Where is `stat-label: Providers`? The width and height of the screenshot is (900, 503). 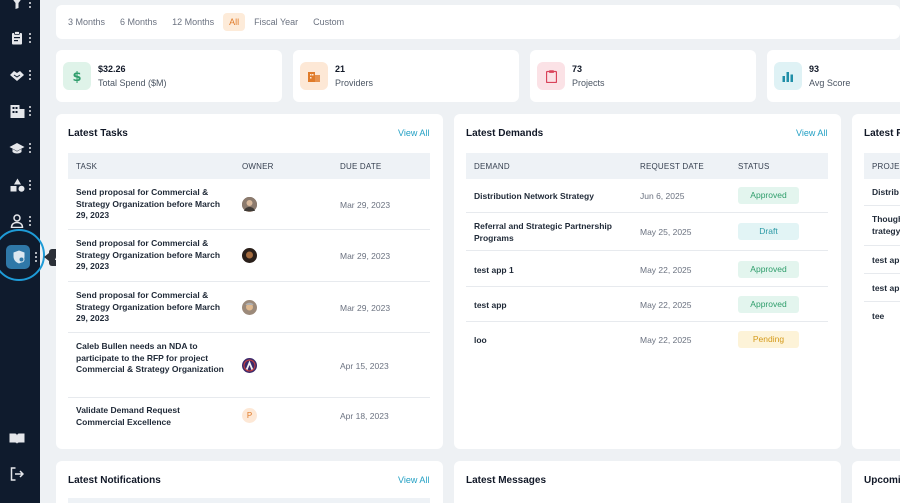
stat-label: Providers is located at coordinates (354, 83).